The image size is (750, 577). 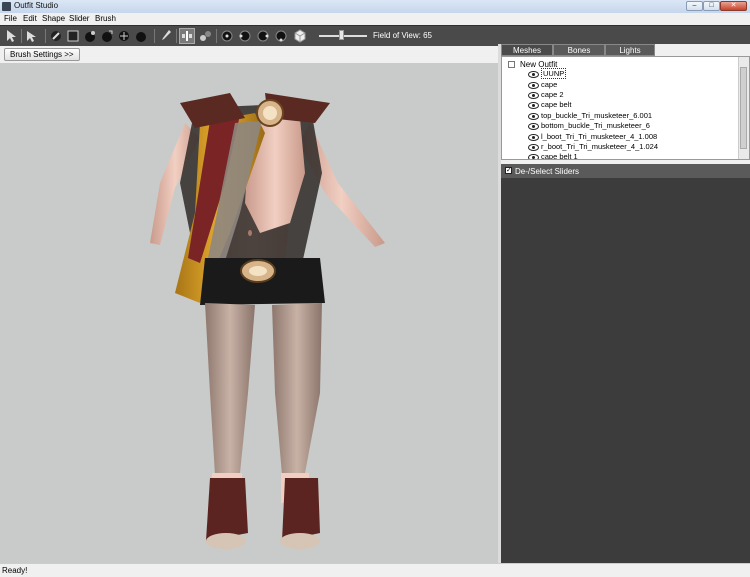 What do you see at coordinates (375, 19) in the screenshot?
I see `menu-bar: File Edit Shape Slider Brush` at bounding box center [375, 19].